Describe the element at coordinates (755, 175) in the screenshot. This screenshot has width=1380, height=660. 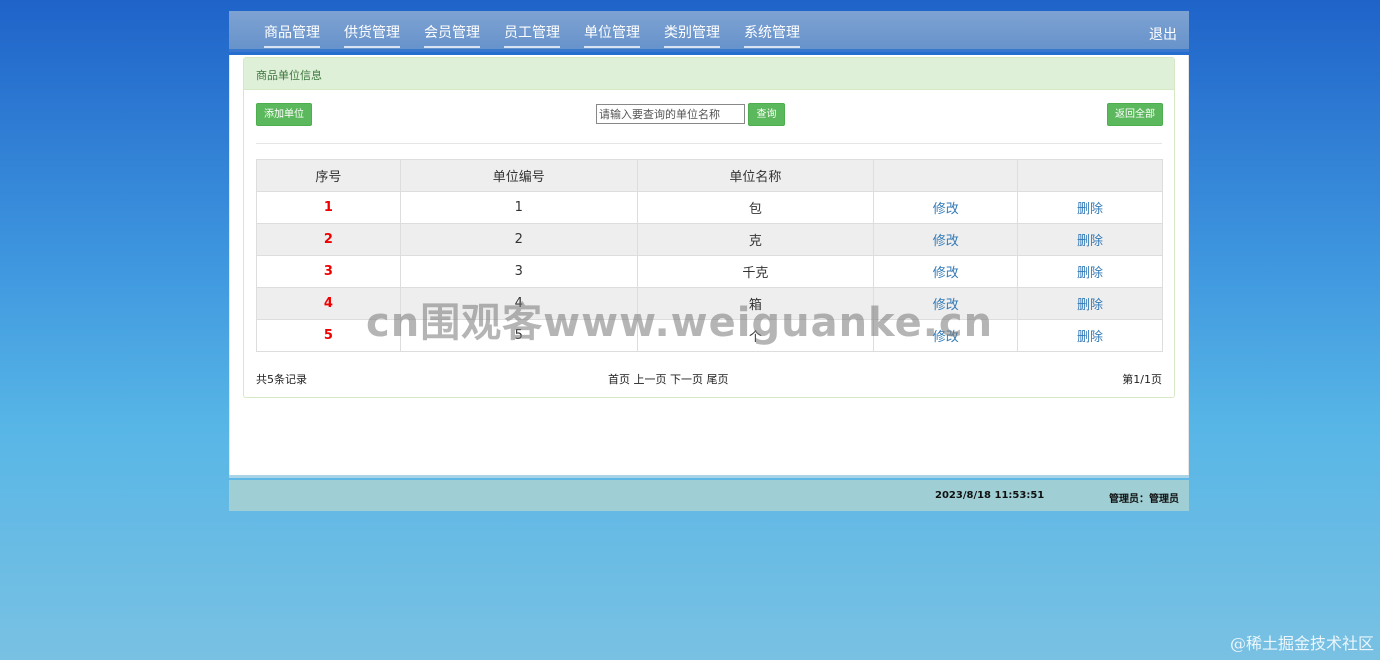
I see `header-unit-name: 单位名称` at that location.